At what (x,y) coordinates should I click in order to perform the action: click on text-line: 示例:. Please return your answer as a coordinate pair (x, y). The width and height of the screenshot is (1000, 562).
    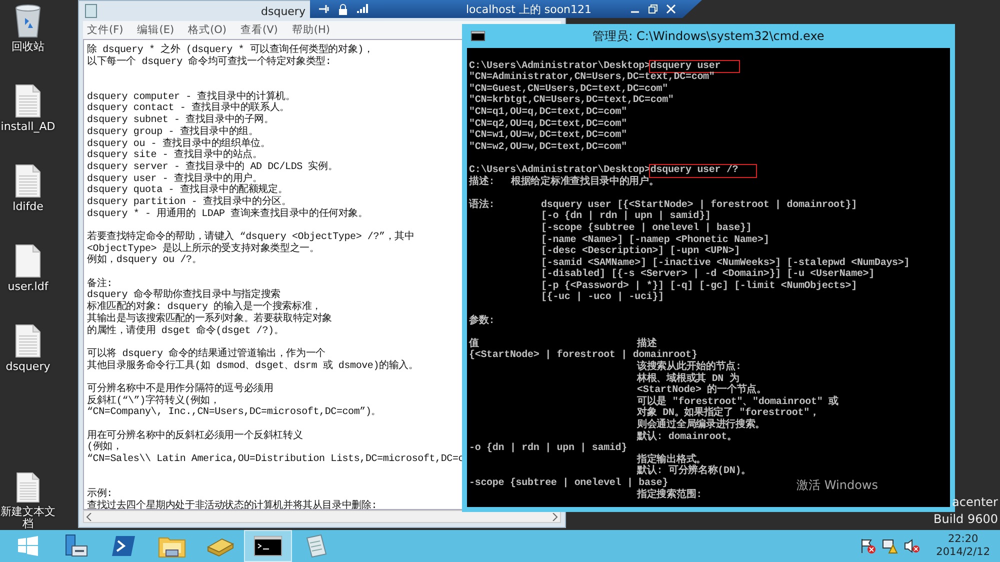
    Looking at the image, I should click on (99, 494).